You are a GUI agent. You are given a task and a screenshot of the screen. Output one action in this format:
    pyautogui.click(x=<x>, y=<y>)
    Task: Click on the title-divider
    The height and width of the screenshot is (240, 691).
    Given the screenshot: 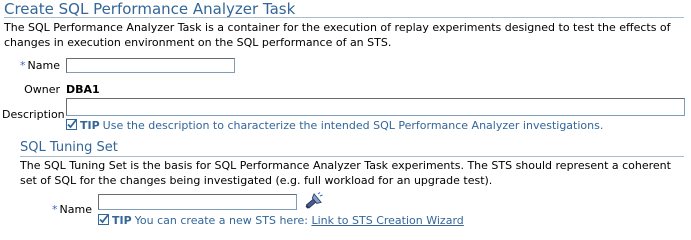 What is the action you would take?
    pyautogui.click(x=344, y=17)
    